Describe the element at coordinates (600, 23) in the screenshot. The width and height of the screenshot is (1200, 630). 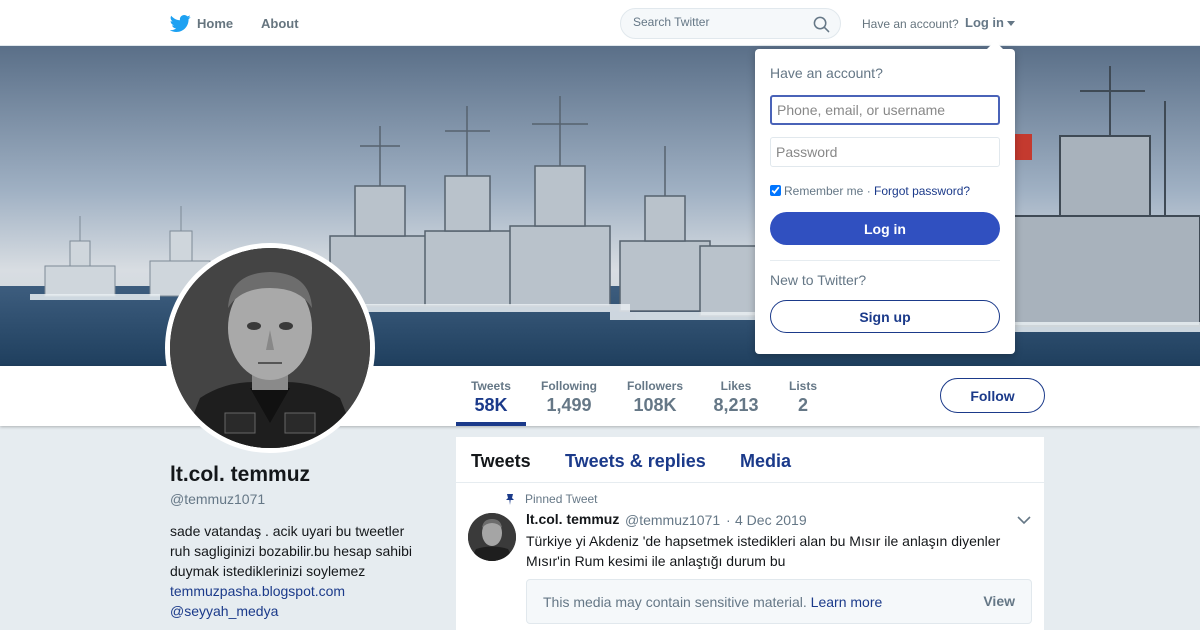
I see `top-nav: Home About Have an account? Log in` at that location.